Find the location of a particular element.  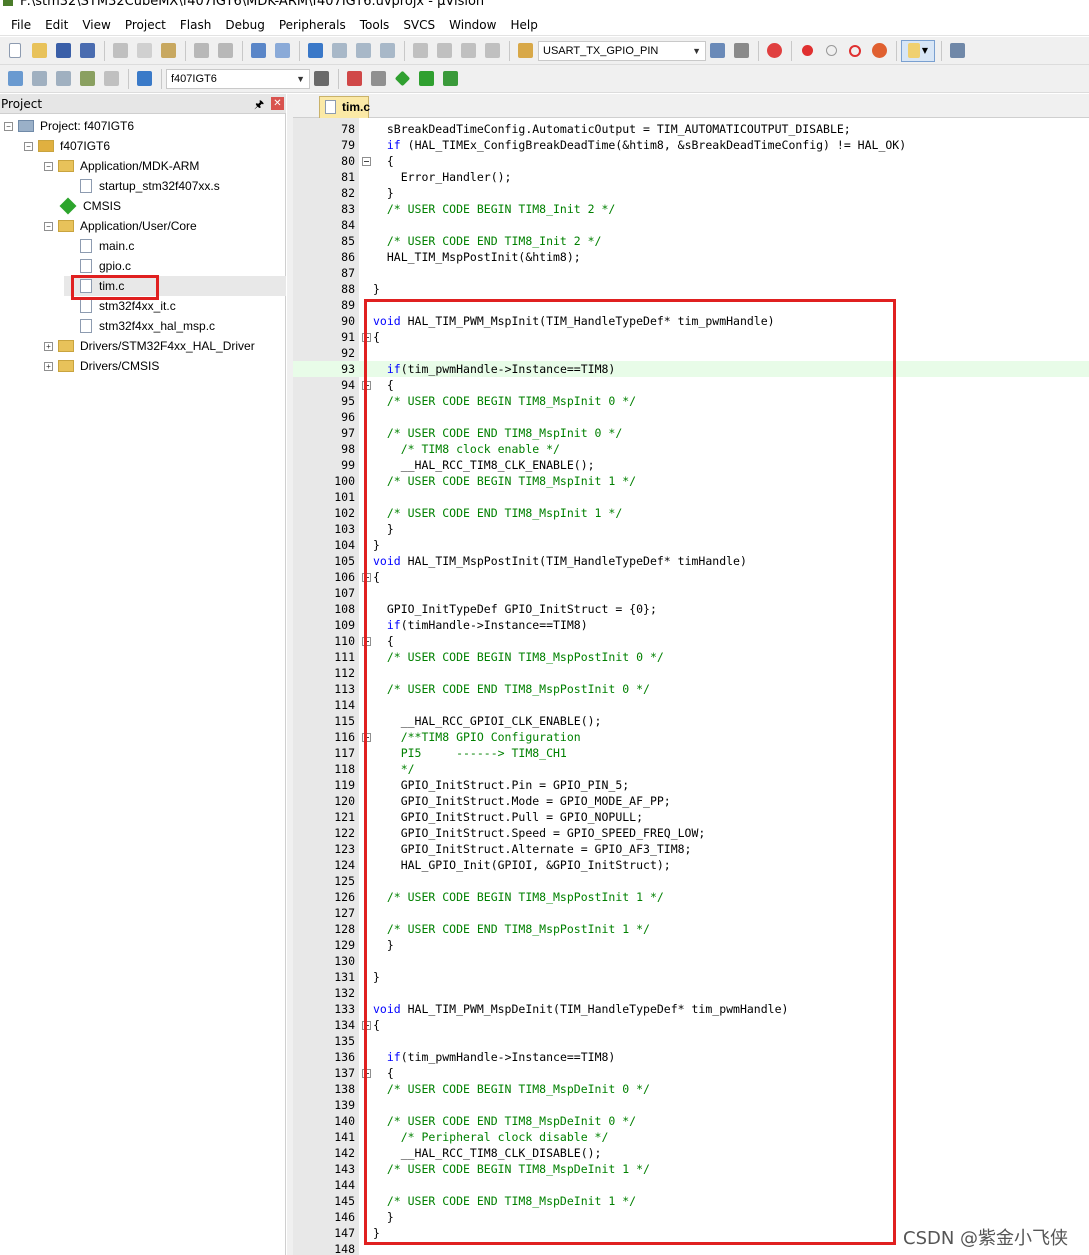

code-line: 98 /* TIM8 clock enable */ is located at coordinates (691, 449).